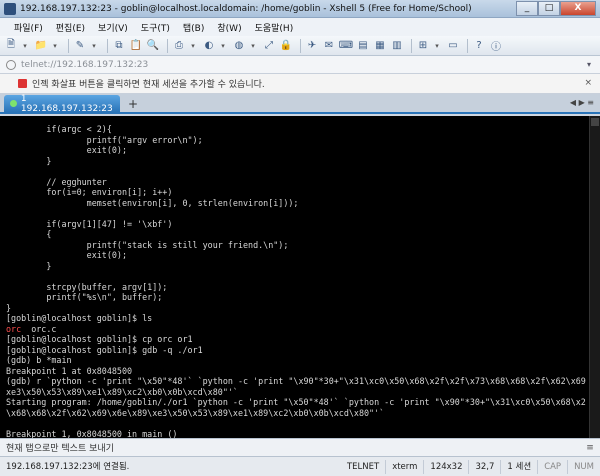 The width and height of the screenshot is (600, 476). I want to click on address-input: telnet://192.168.197.132:23, so click(299, 65).